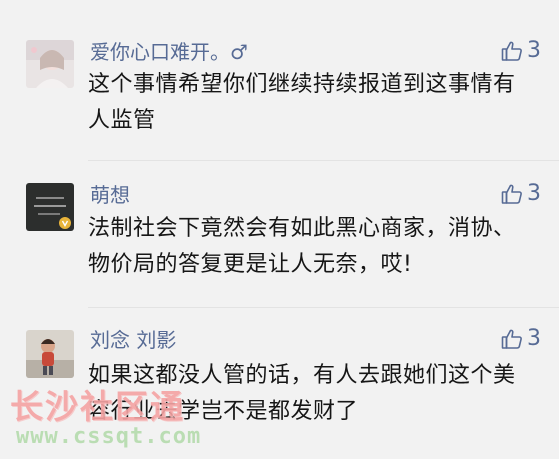 The height and width of the screenshot is (459, 559). I want to click on comment-text: 法制社会下竟然会有如此黑心商家，消协、物价局的答复更是让人无奈，哎!, so click(302, 246).